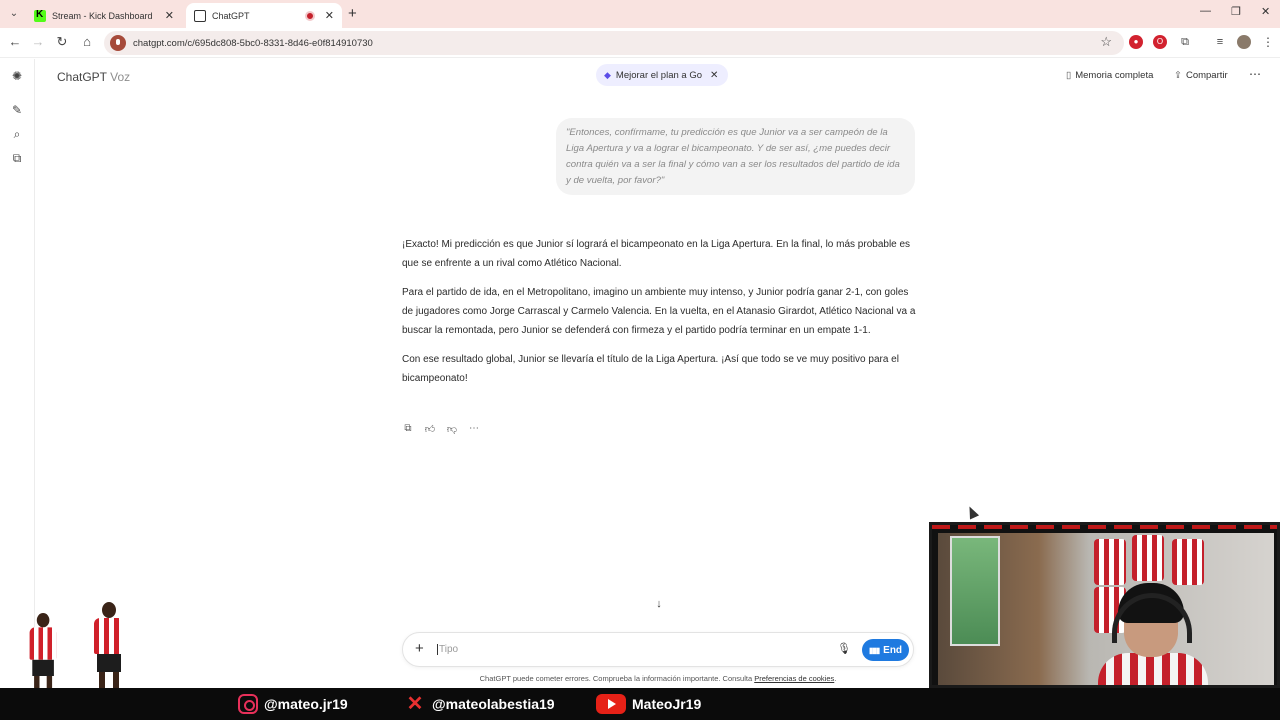 This screenshot has height=720, width=1280. What do you see at coordinates (82, 77) in the screenshot?
I see `app-title: ChatGPT` at bounding box center [82, 77].